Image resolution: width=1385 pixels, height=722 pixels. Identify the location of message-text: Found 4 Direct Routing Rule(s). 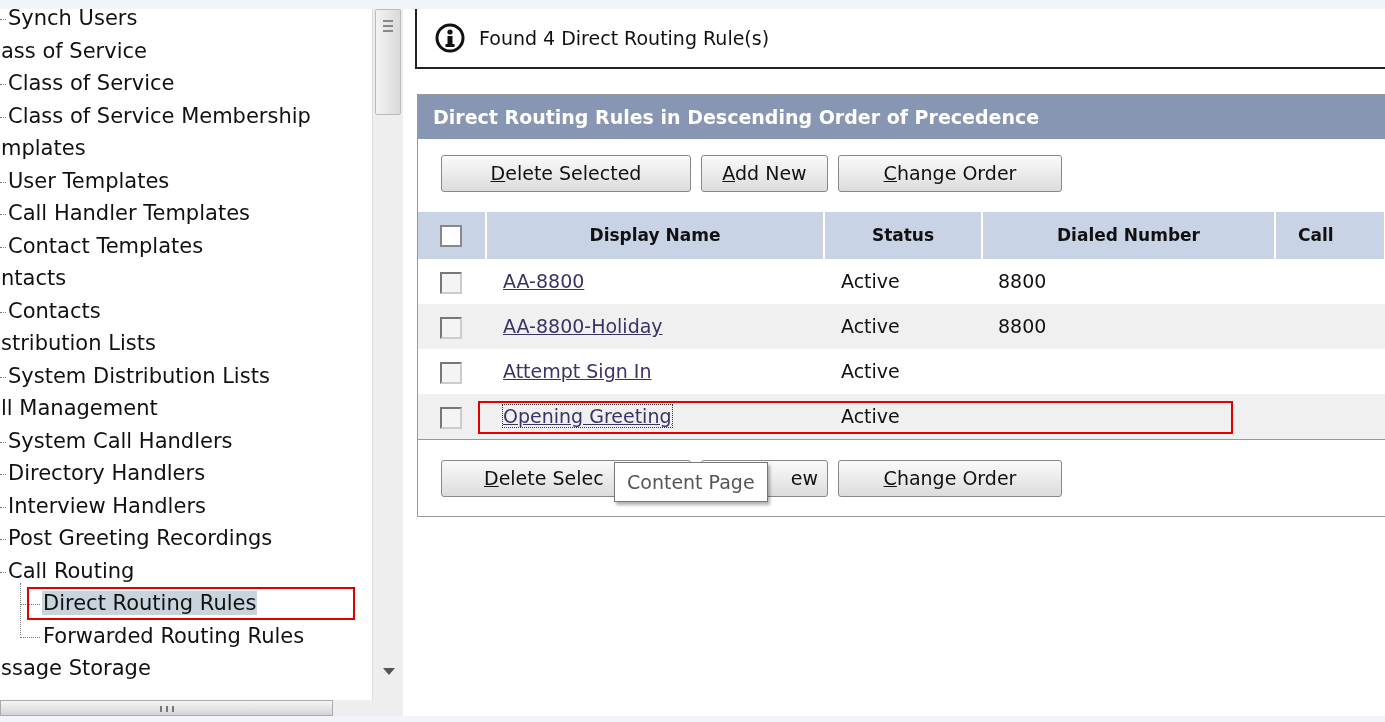
(624, 38).